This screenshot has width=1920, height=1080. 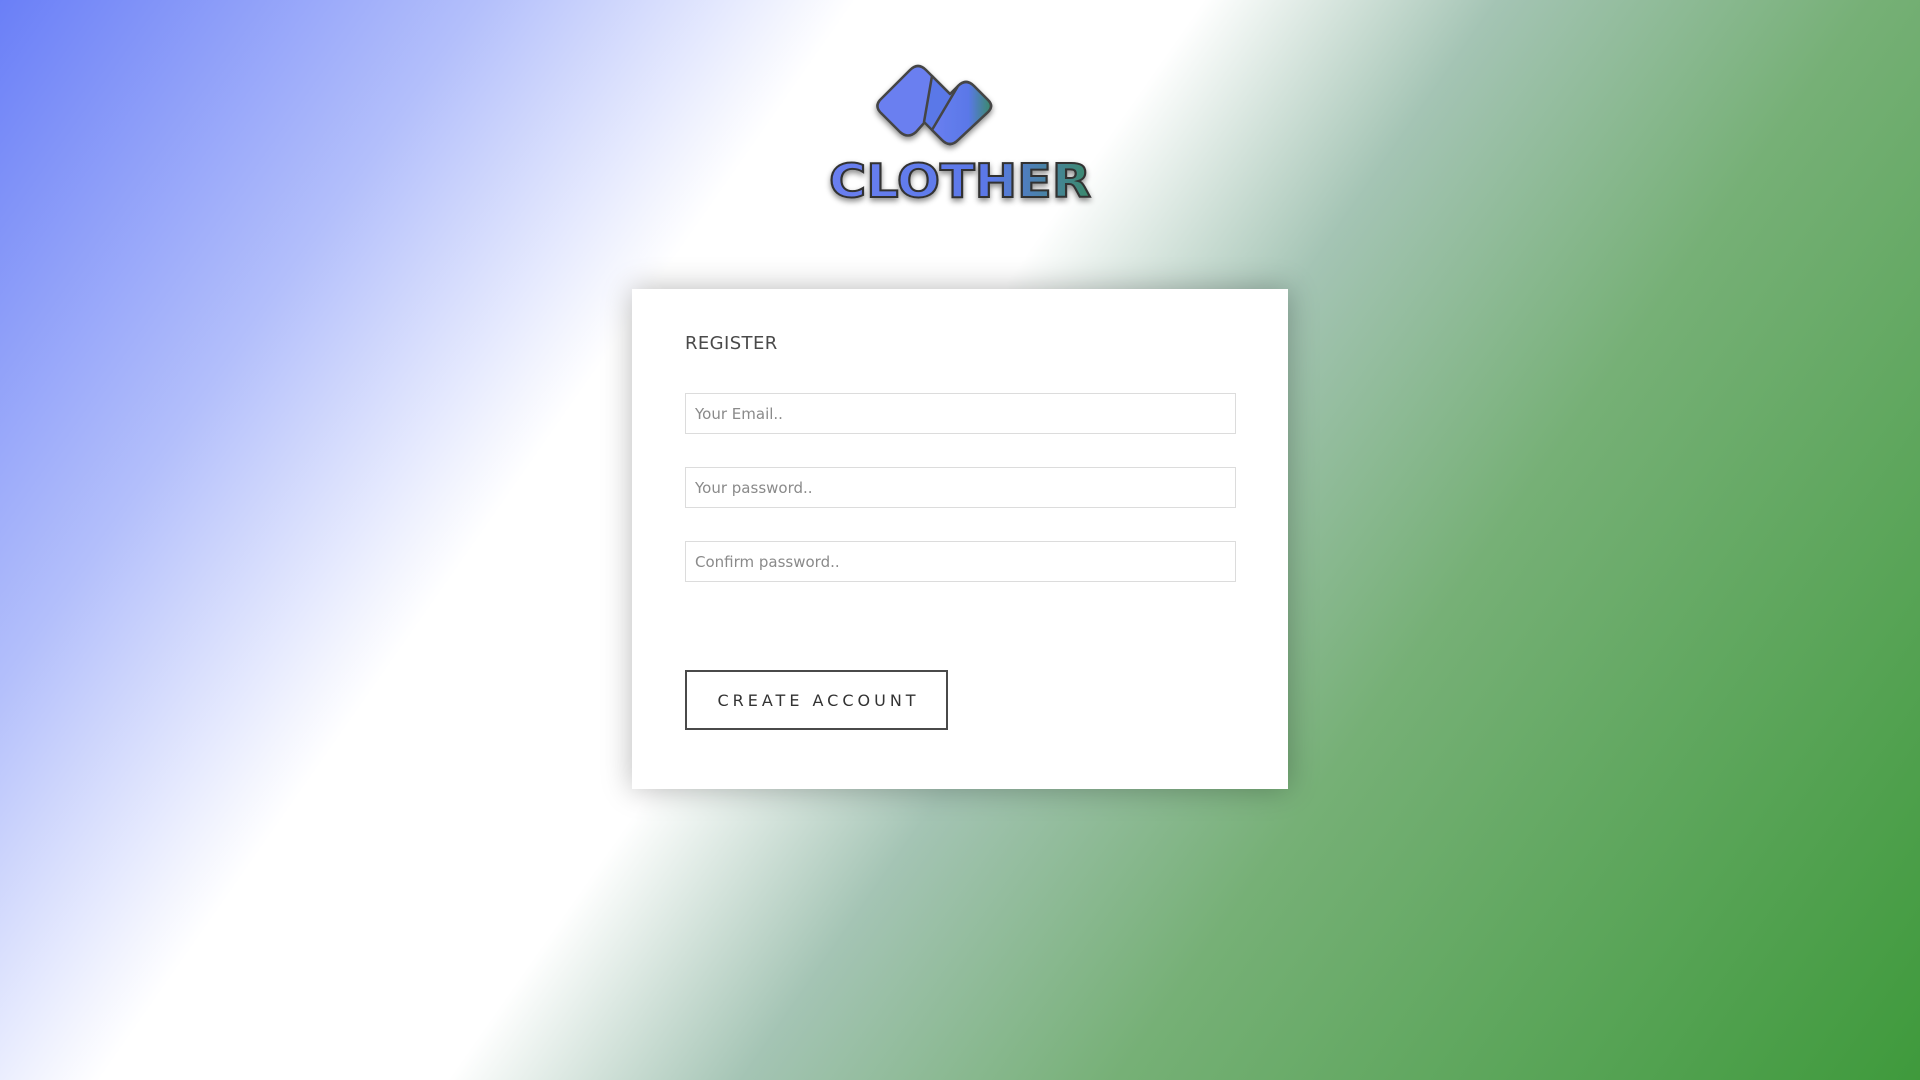 What do you see at coordinates (960, 413) in the screenshot?
I see `email-input` at bounding box center [960, 413].